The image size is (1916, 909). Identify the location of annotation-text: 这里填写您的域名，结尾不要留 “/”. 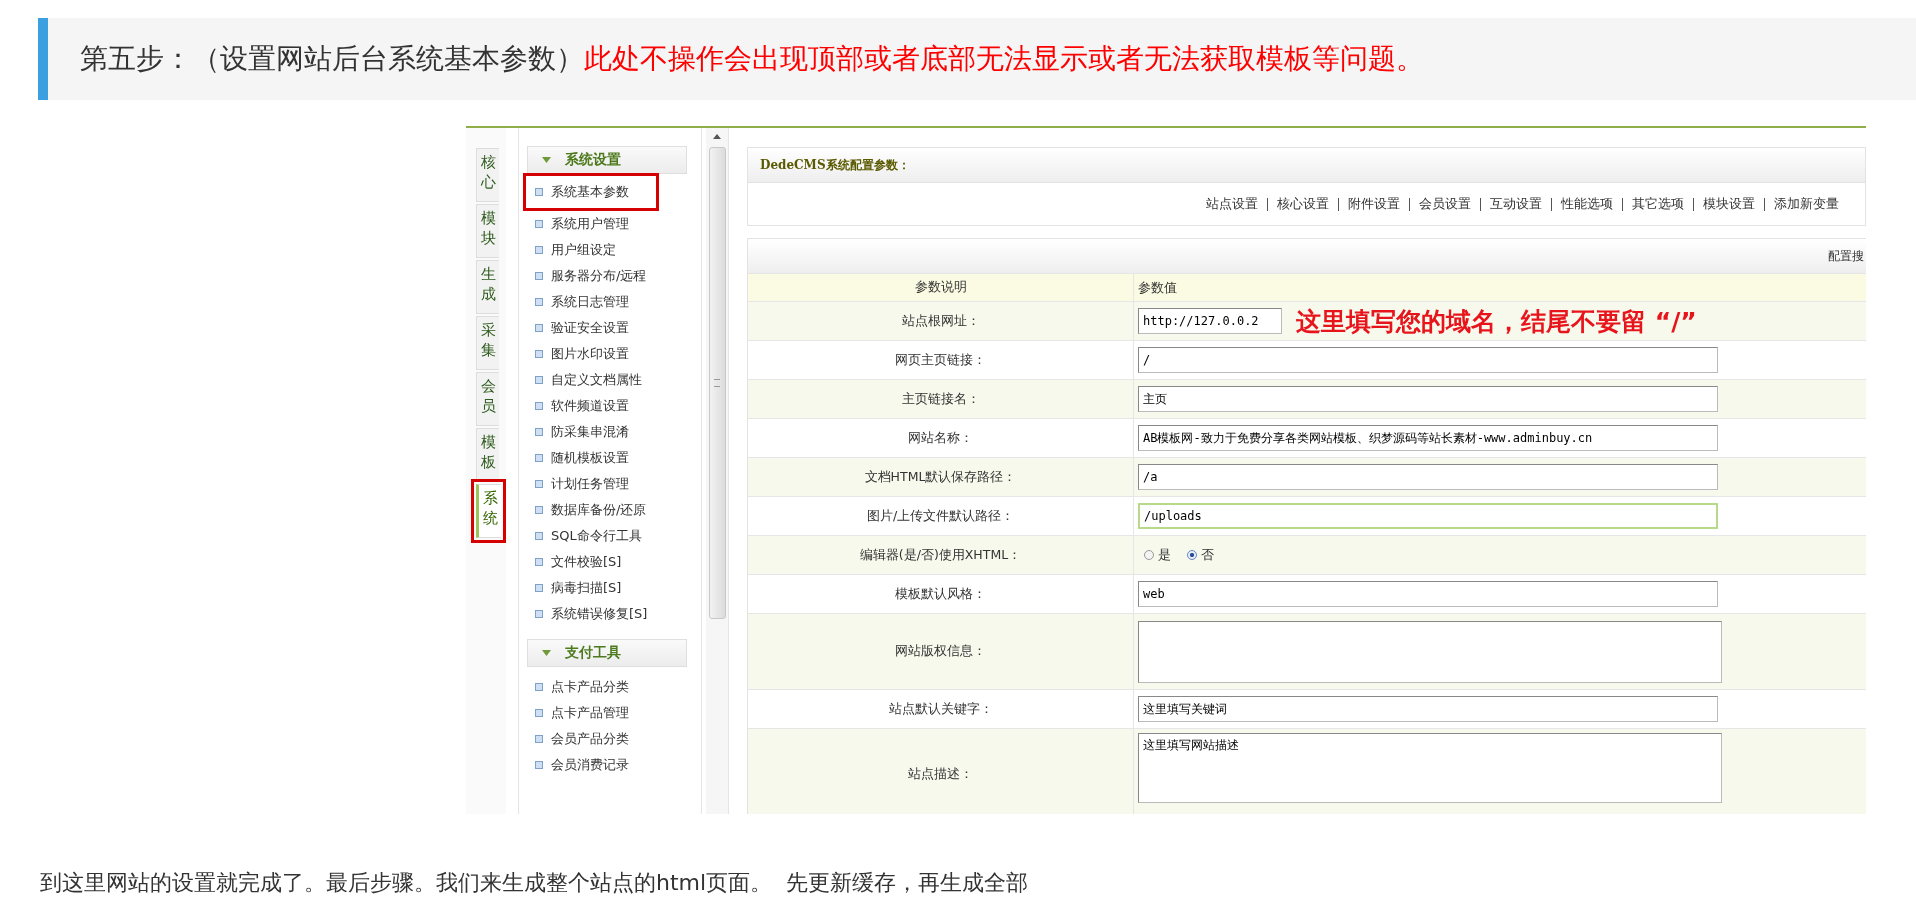
(1496, 321).